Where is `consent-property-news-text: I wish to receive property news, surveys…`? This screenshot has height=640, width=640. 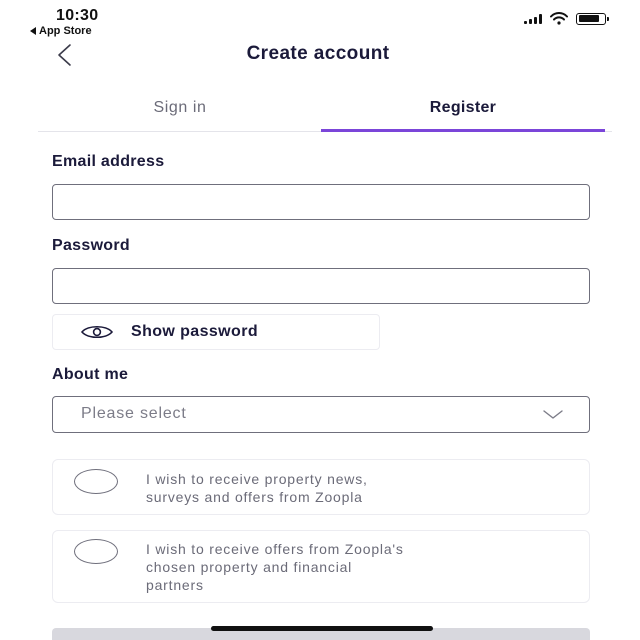 consent-property-news-text: I wish to receive property news, surveys… is located at coordinates (257, 488).